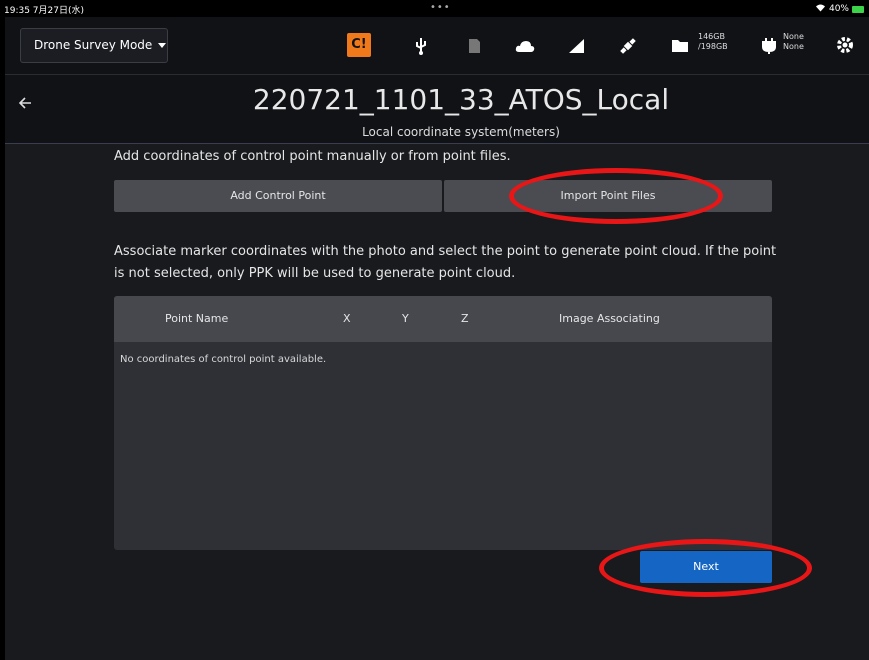 This screenshot has height=660, width=869. What do you see at coordinates (711, 36) in the screenshot?
I see `storage-used: 146GB` at bounding box center [711, 36].